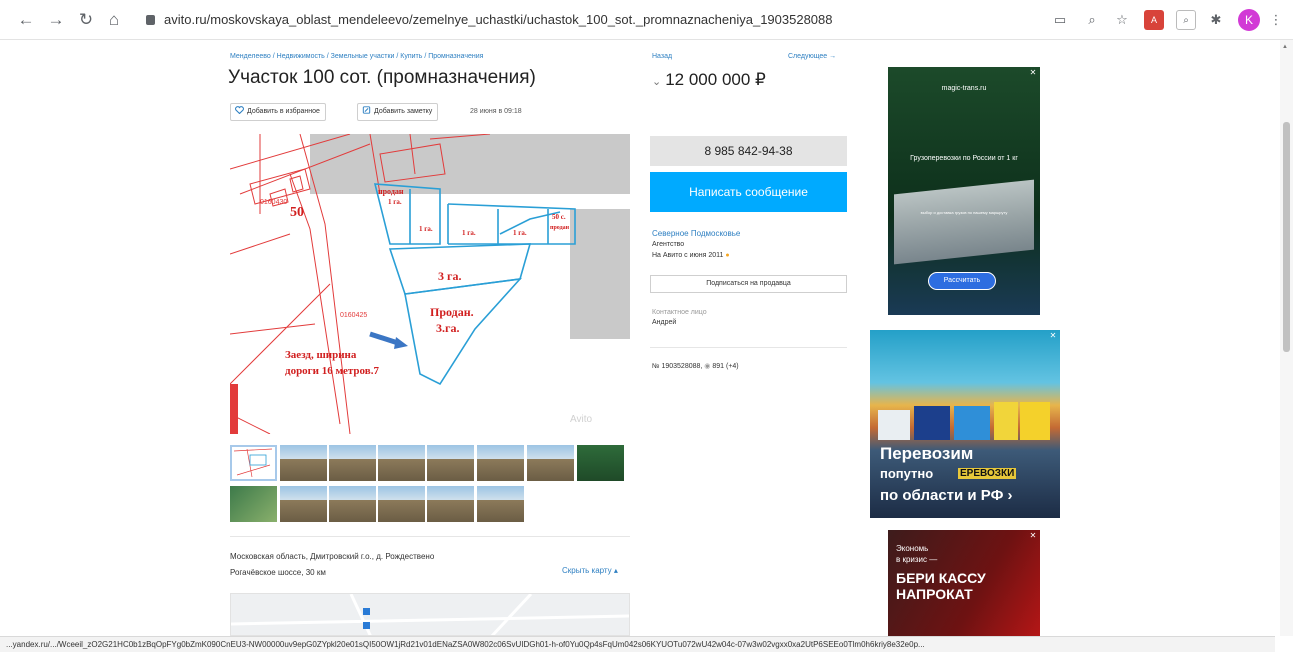 This screenshot has height=652, width=1293. Describe the element at coordinates (662, 56) in the screenshot. I see `back-link: Назад` at that location.